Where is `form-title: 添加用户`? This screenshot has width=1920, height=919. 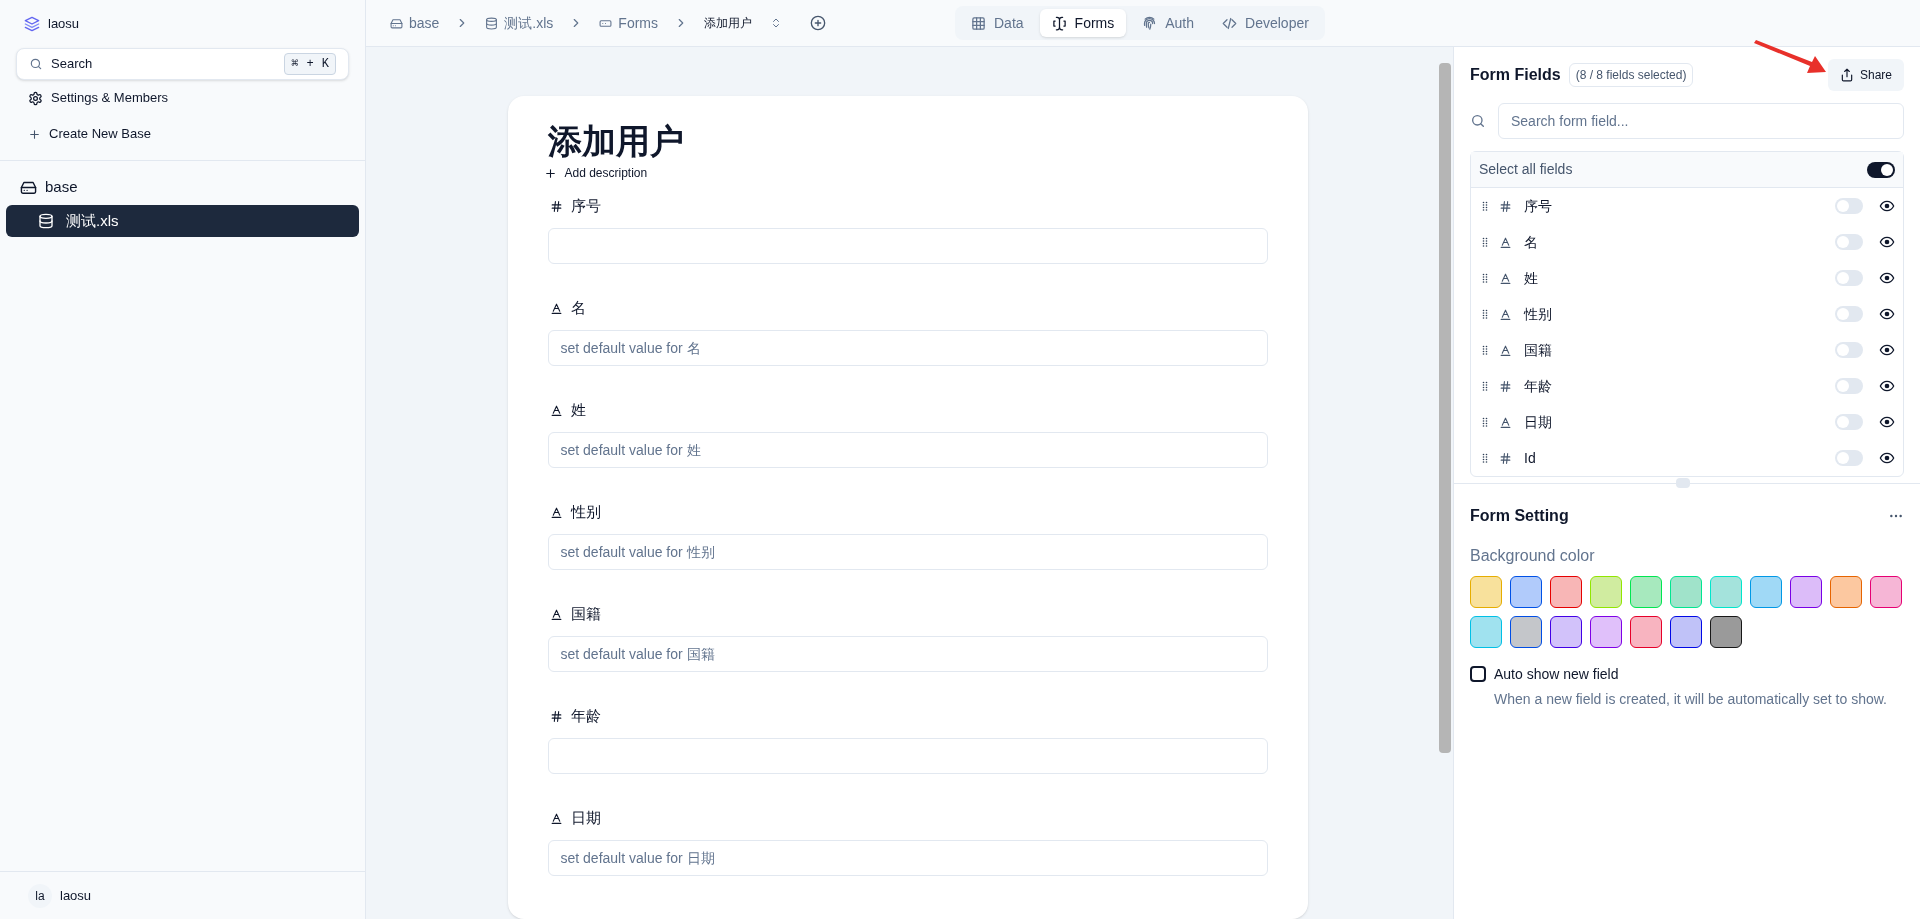 form-title: 添加用户 is located at coordinates (616, 141).